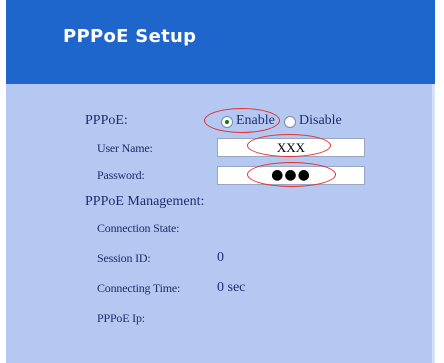 Image resolution: width=444 pixels, height=363 pixels. Describe the element at coordinates (290, 122) in the screenshot. I see `disable-radio` at that location.